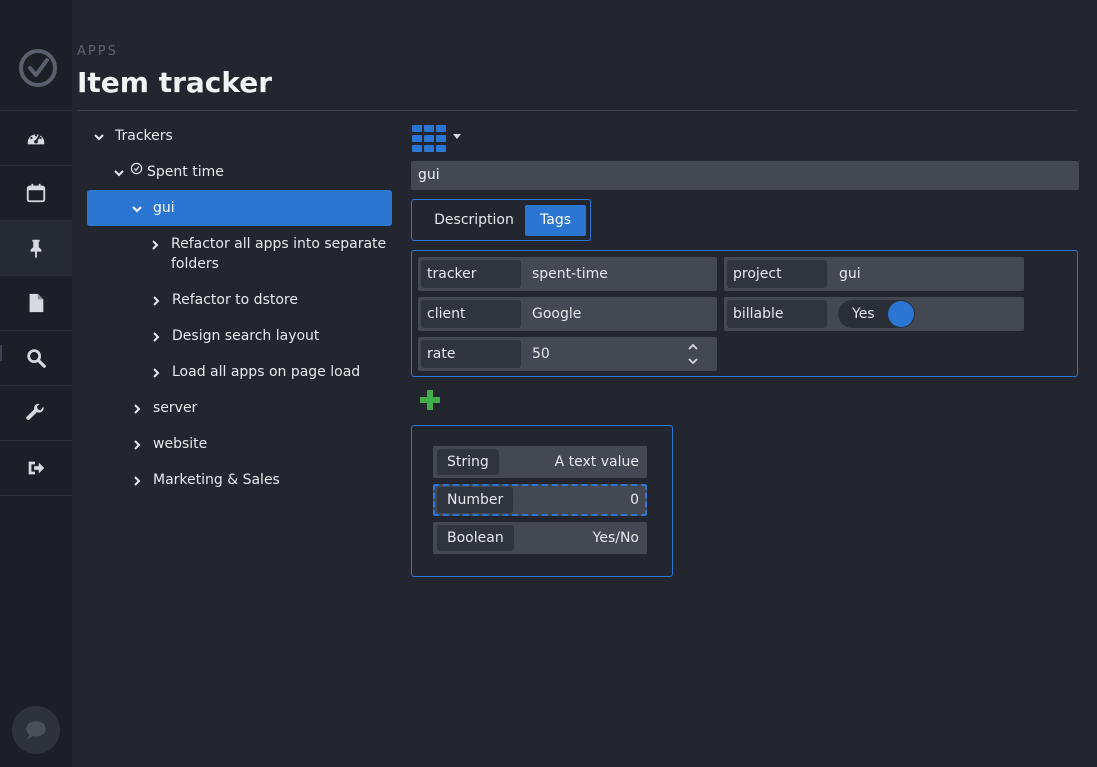  I want to click on chat-icon, so click(36, 730).